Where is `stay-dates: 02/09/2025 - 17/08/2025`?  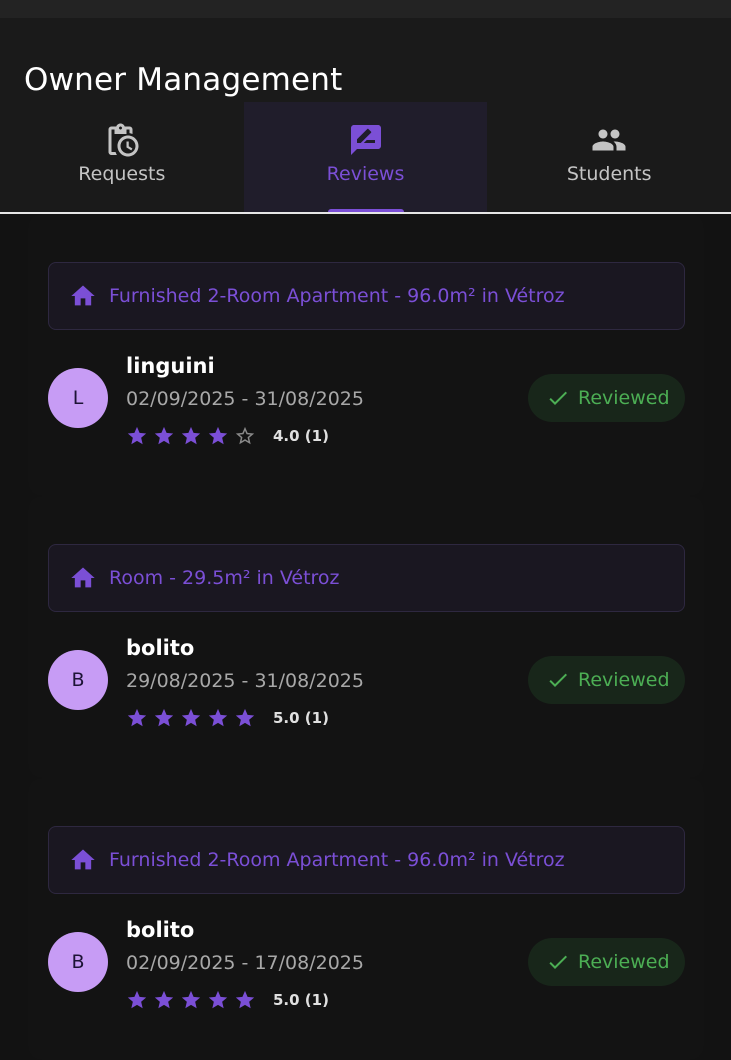
stay-dates: 02/09/2025 - 17/08/2025 is located at coordinates (245, 963).